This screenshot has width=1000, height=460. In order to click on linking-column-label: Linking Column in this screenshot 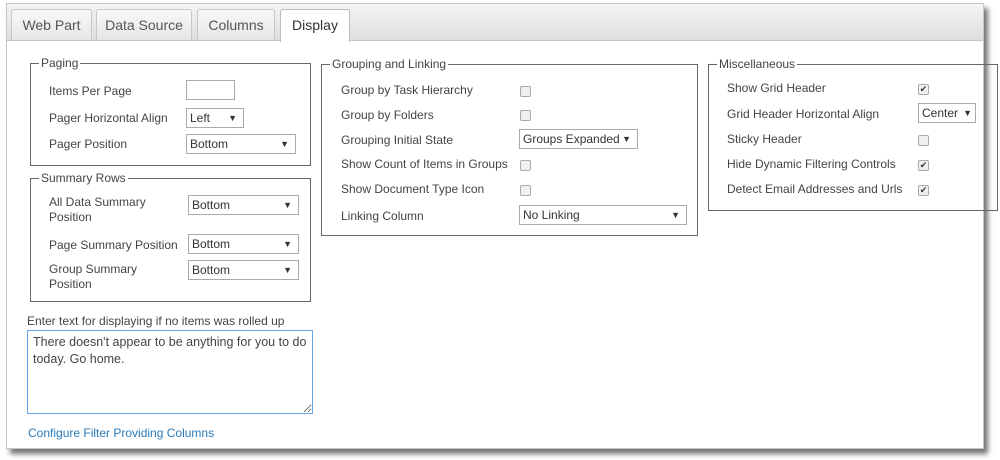, I will do `click(382, 216)`.